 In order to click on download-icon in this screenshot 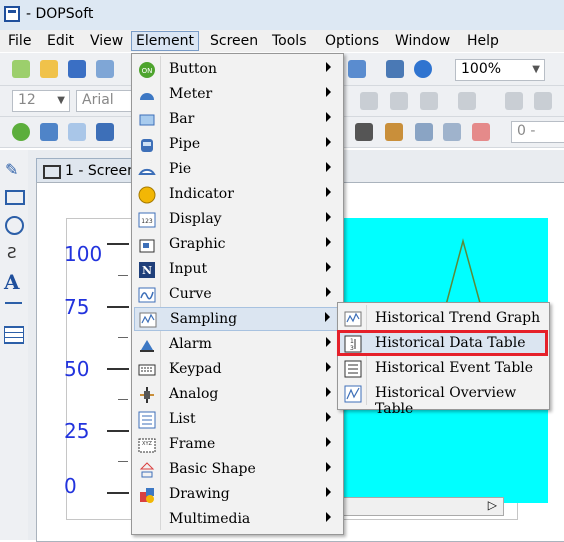, I will do `click(105, 69)`.